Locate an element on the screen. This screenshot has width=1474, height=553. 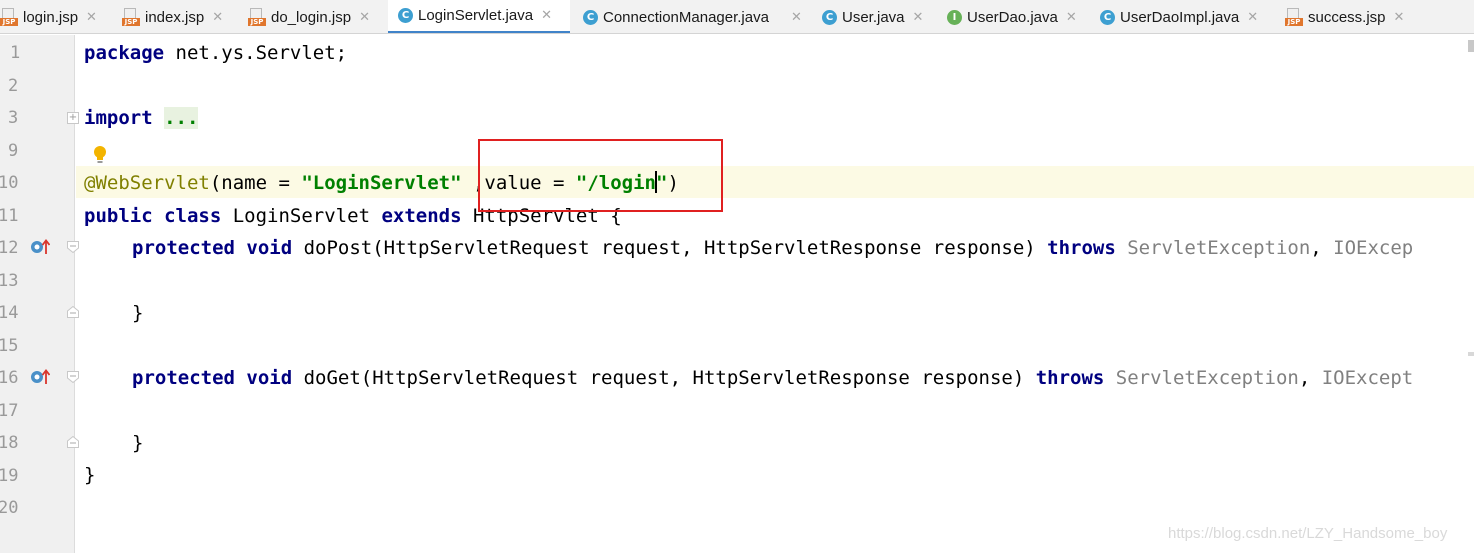
tab-label: success.jsp is located at coordinates (1347, 17).